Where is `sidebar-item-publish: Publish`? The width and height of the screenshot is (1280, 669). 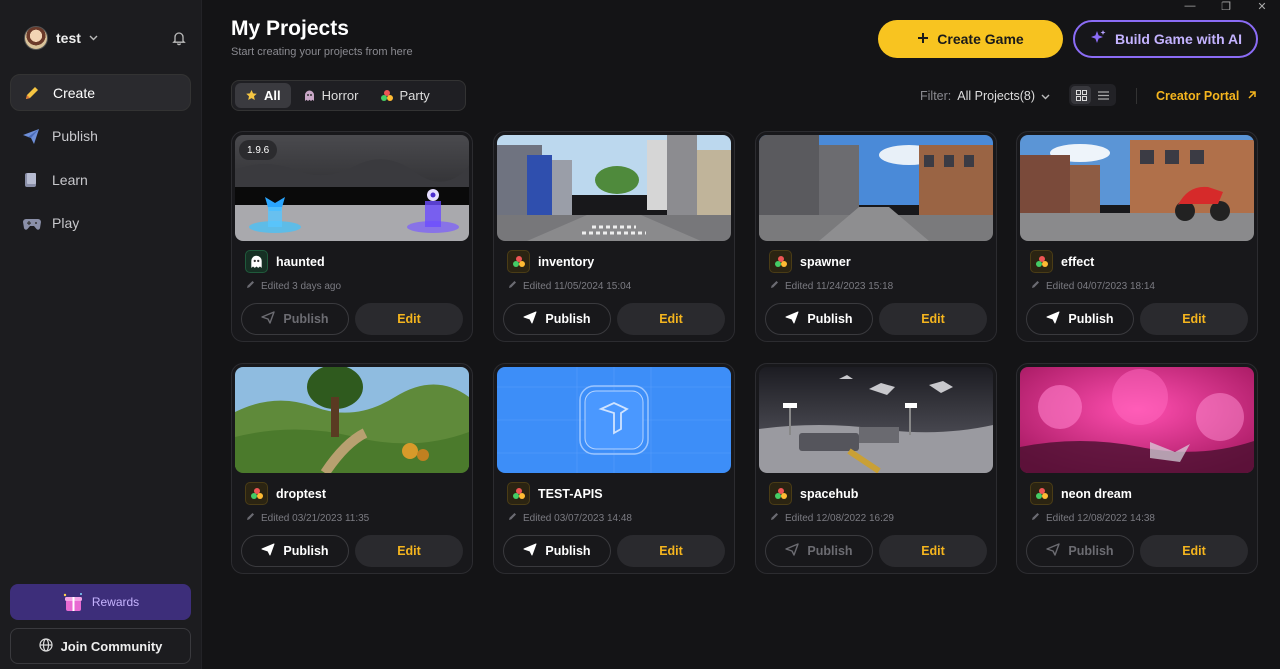
sidebar-item-publish: Publish is located at coordinates (100, 136).